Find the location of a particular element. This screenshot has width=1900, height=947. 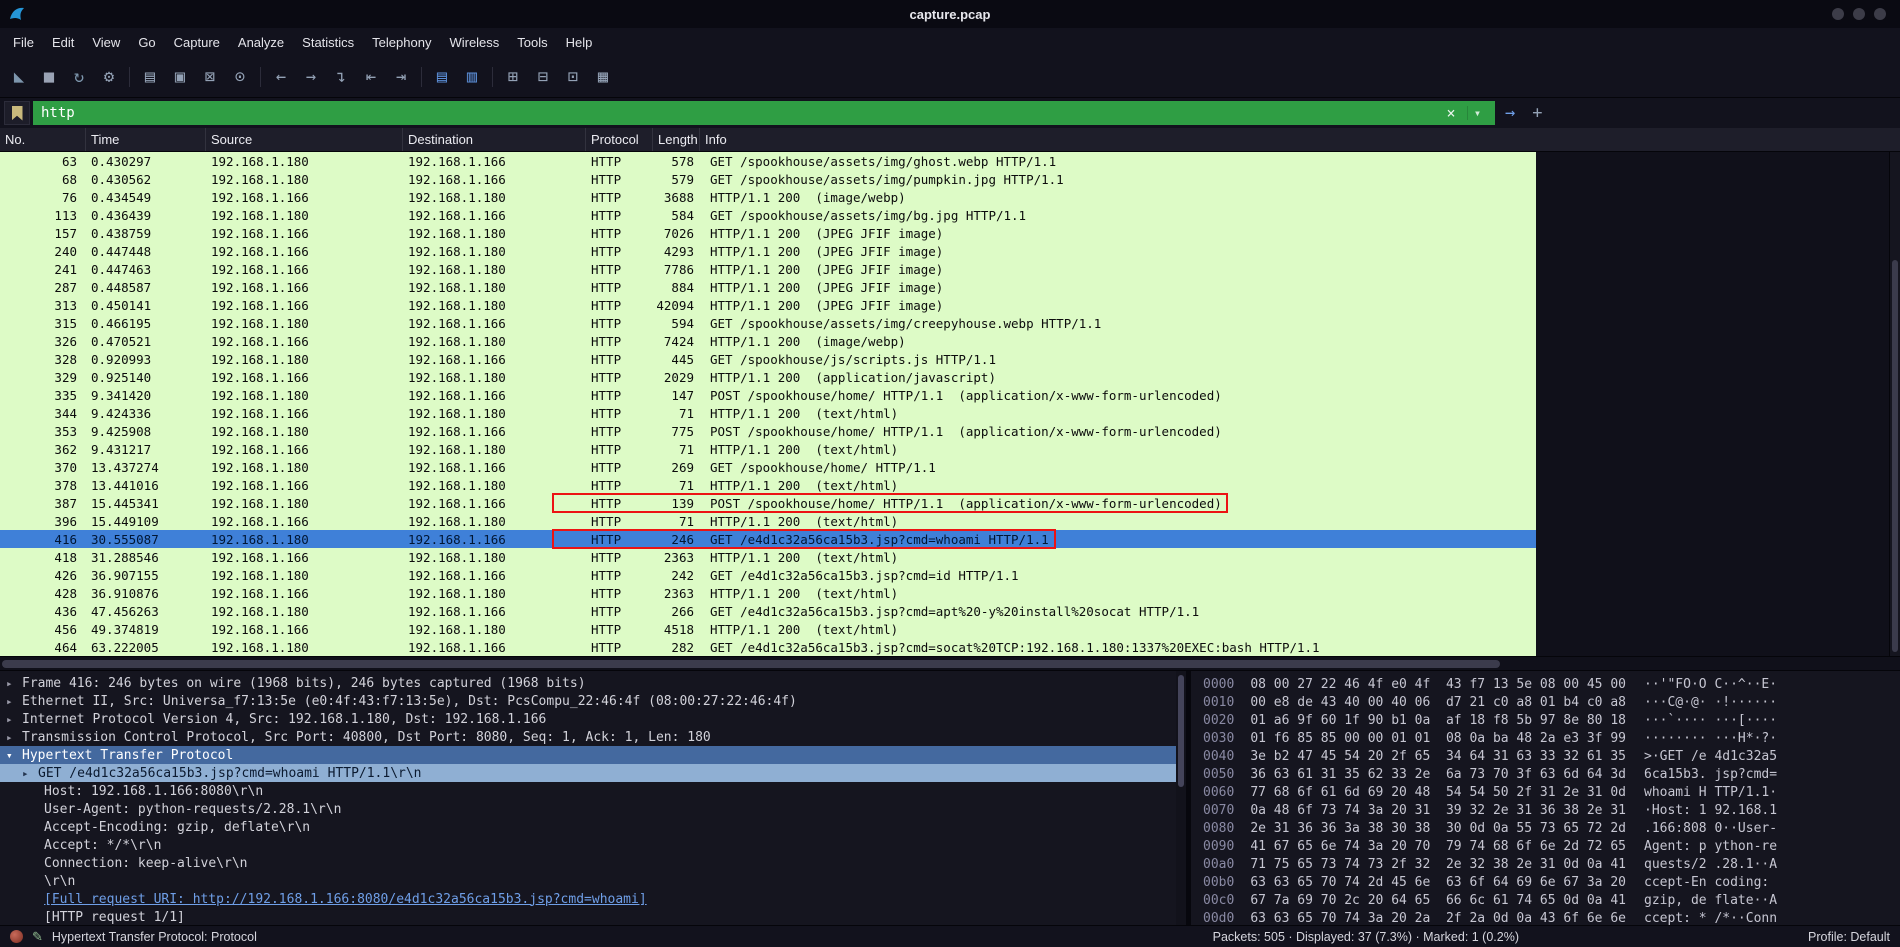

zoom-out-icon: ⊟ is located at coordinates (543, 77).